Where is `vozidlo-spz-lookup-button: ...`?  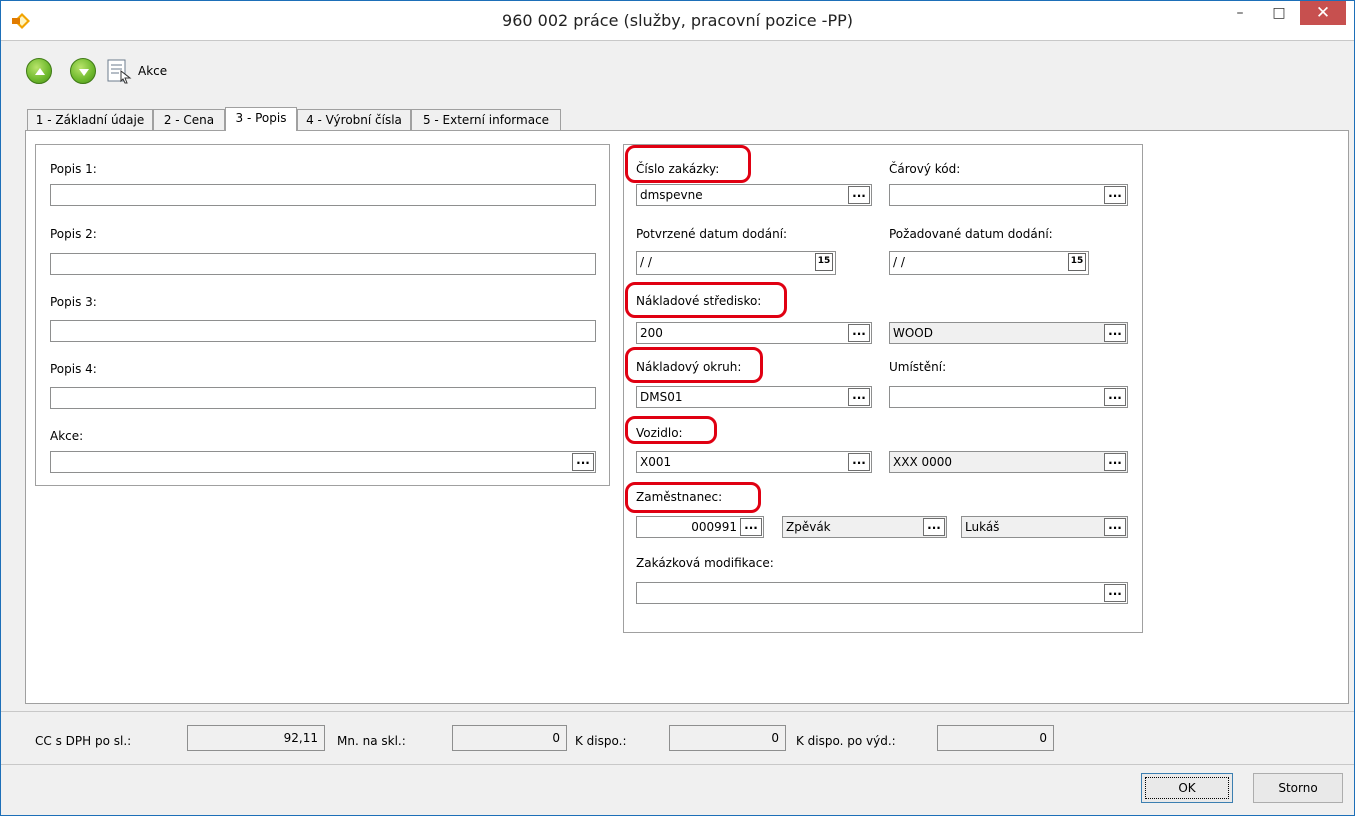
vozidlo-spz-lookup-button: ... is located at coordinates (1115, 462).